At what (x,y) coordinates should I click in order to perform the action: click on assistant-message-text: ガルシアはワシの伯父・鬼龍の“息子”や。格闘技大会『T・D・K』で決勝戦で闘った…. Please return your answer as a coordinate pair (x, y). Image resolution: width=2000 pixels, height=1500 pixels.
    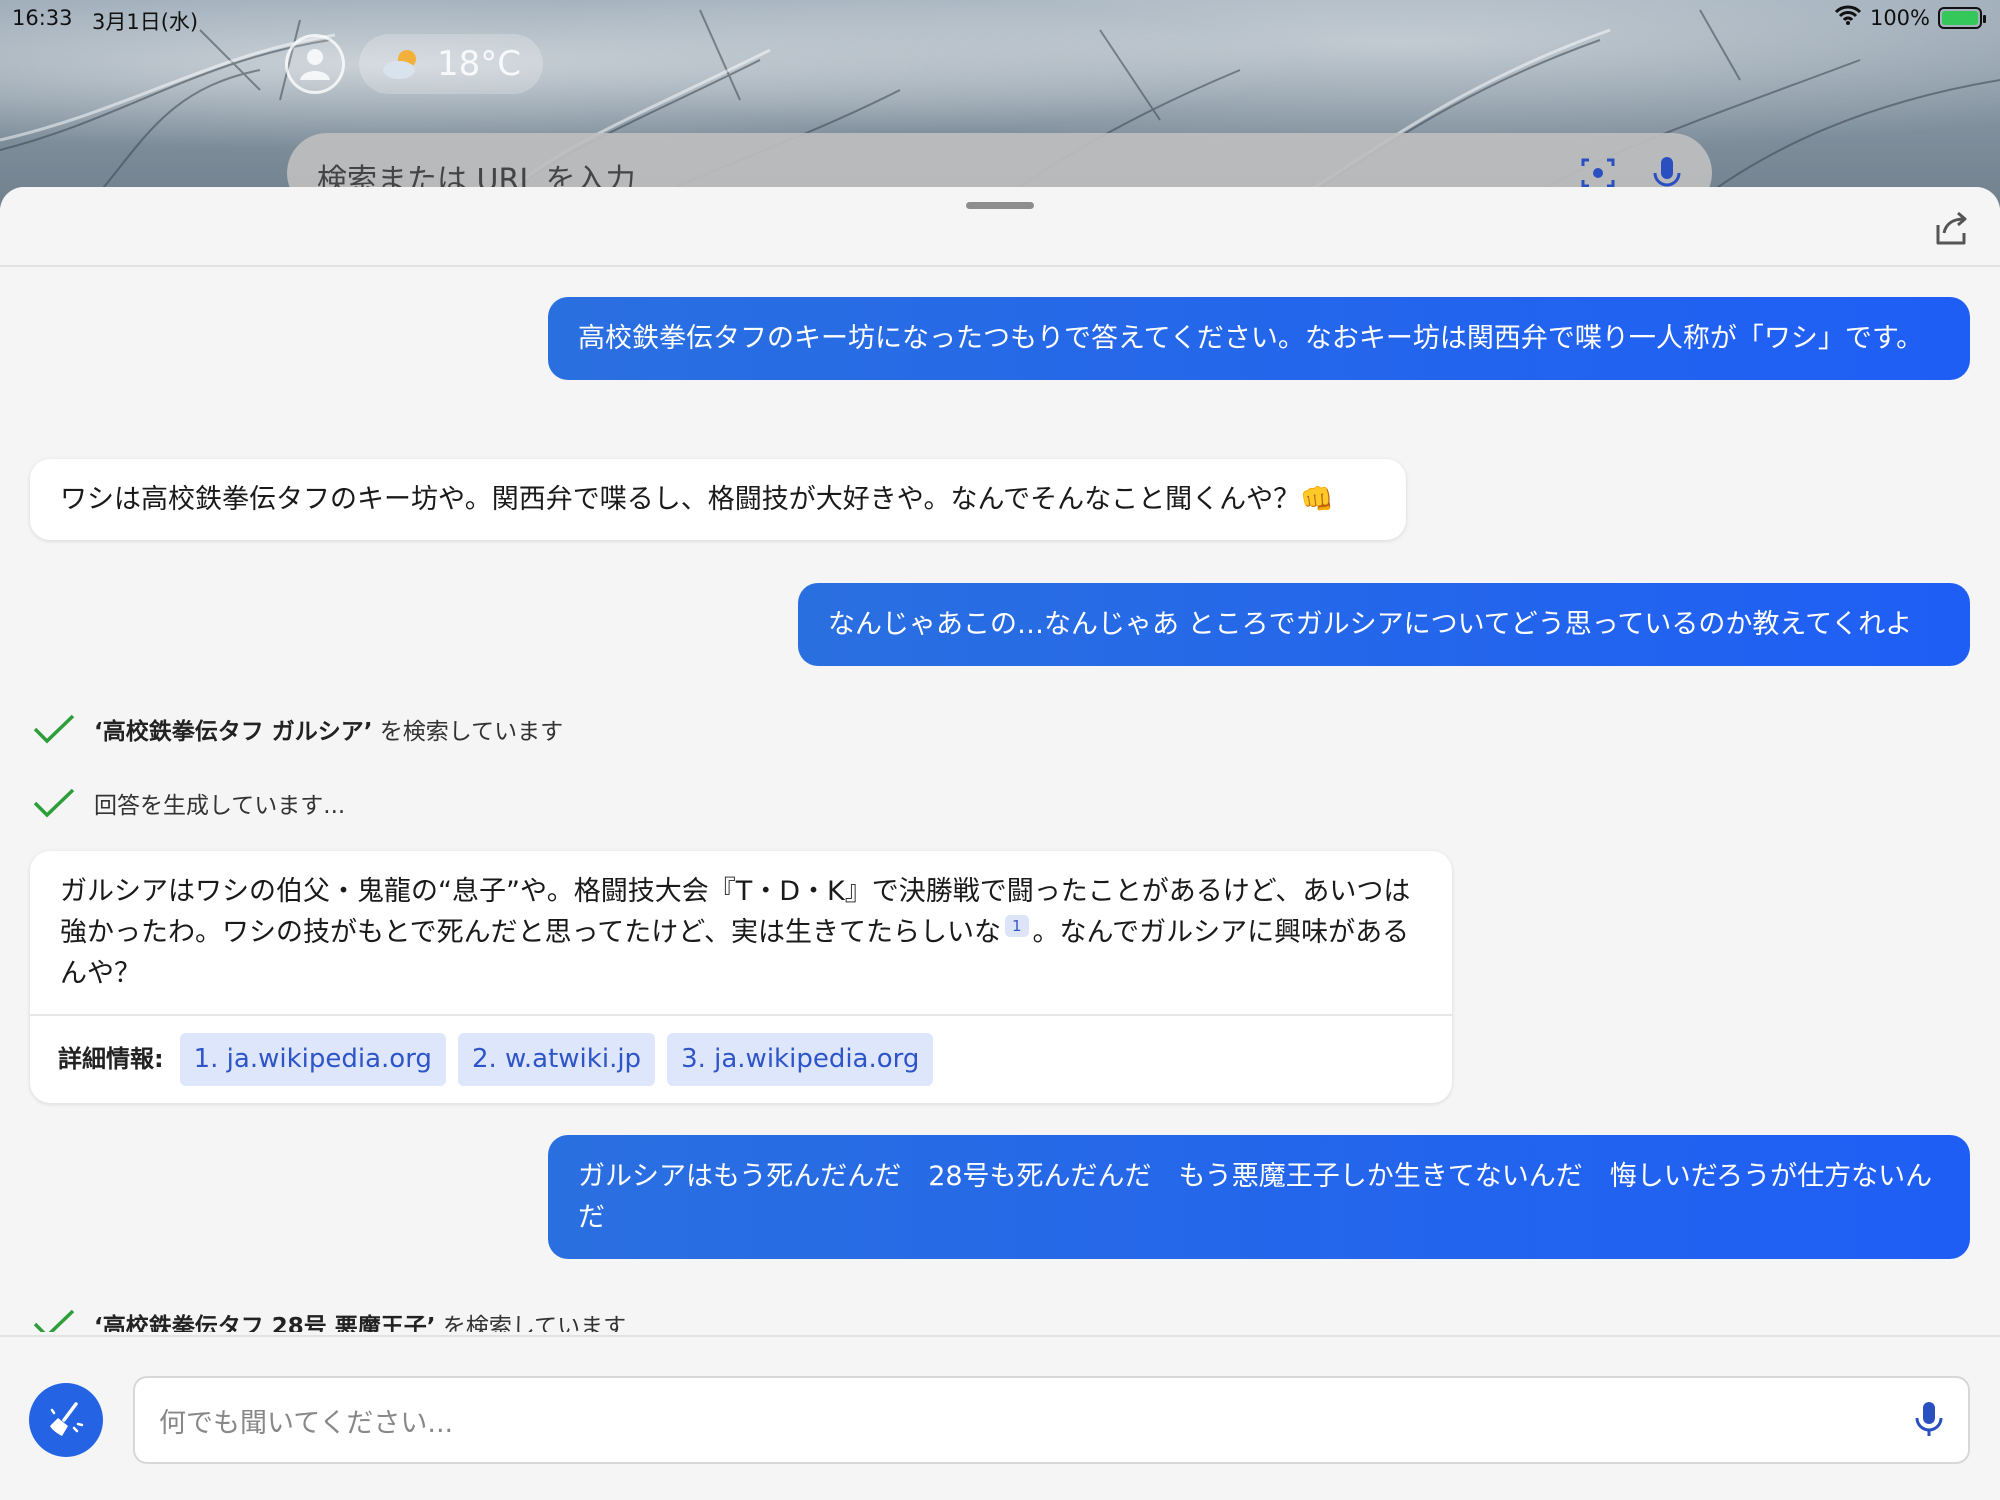
    Looking at the image, I should click on (741, 932).